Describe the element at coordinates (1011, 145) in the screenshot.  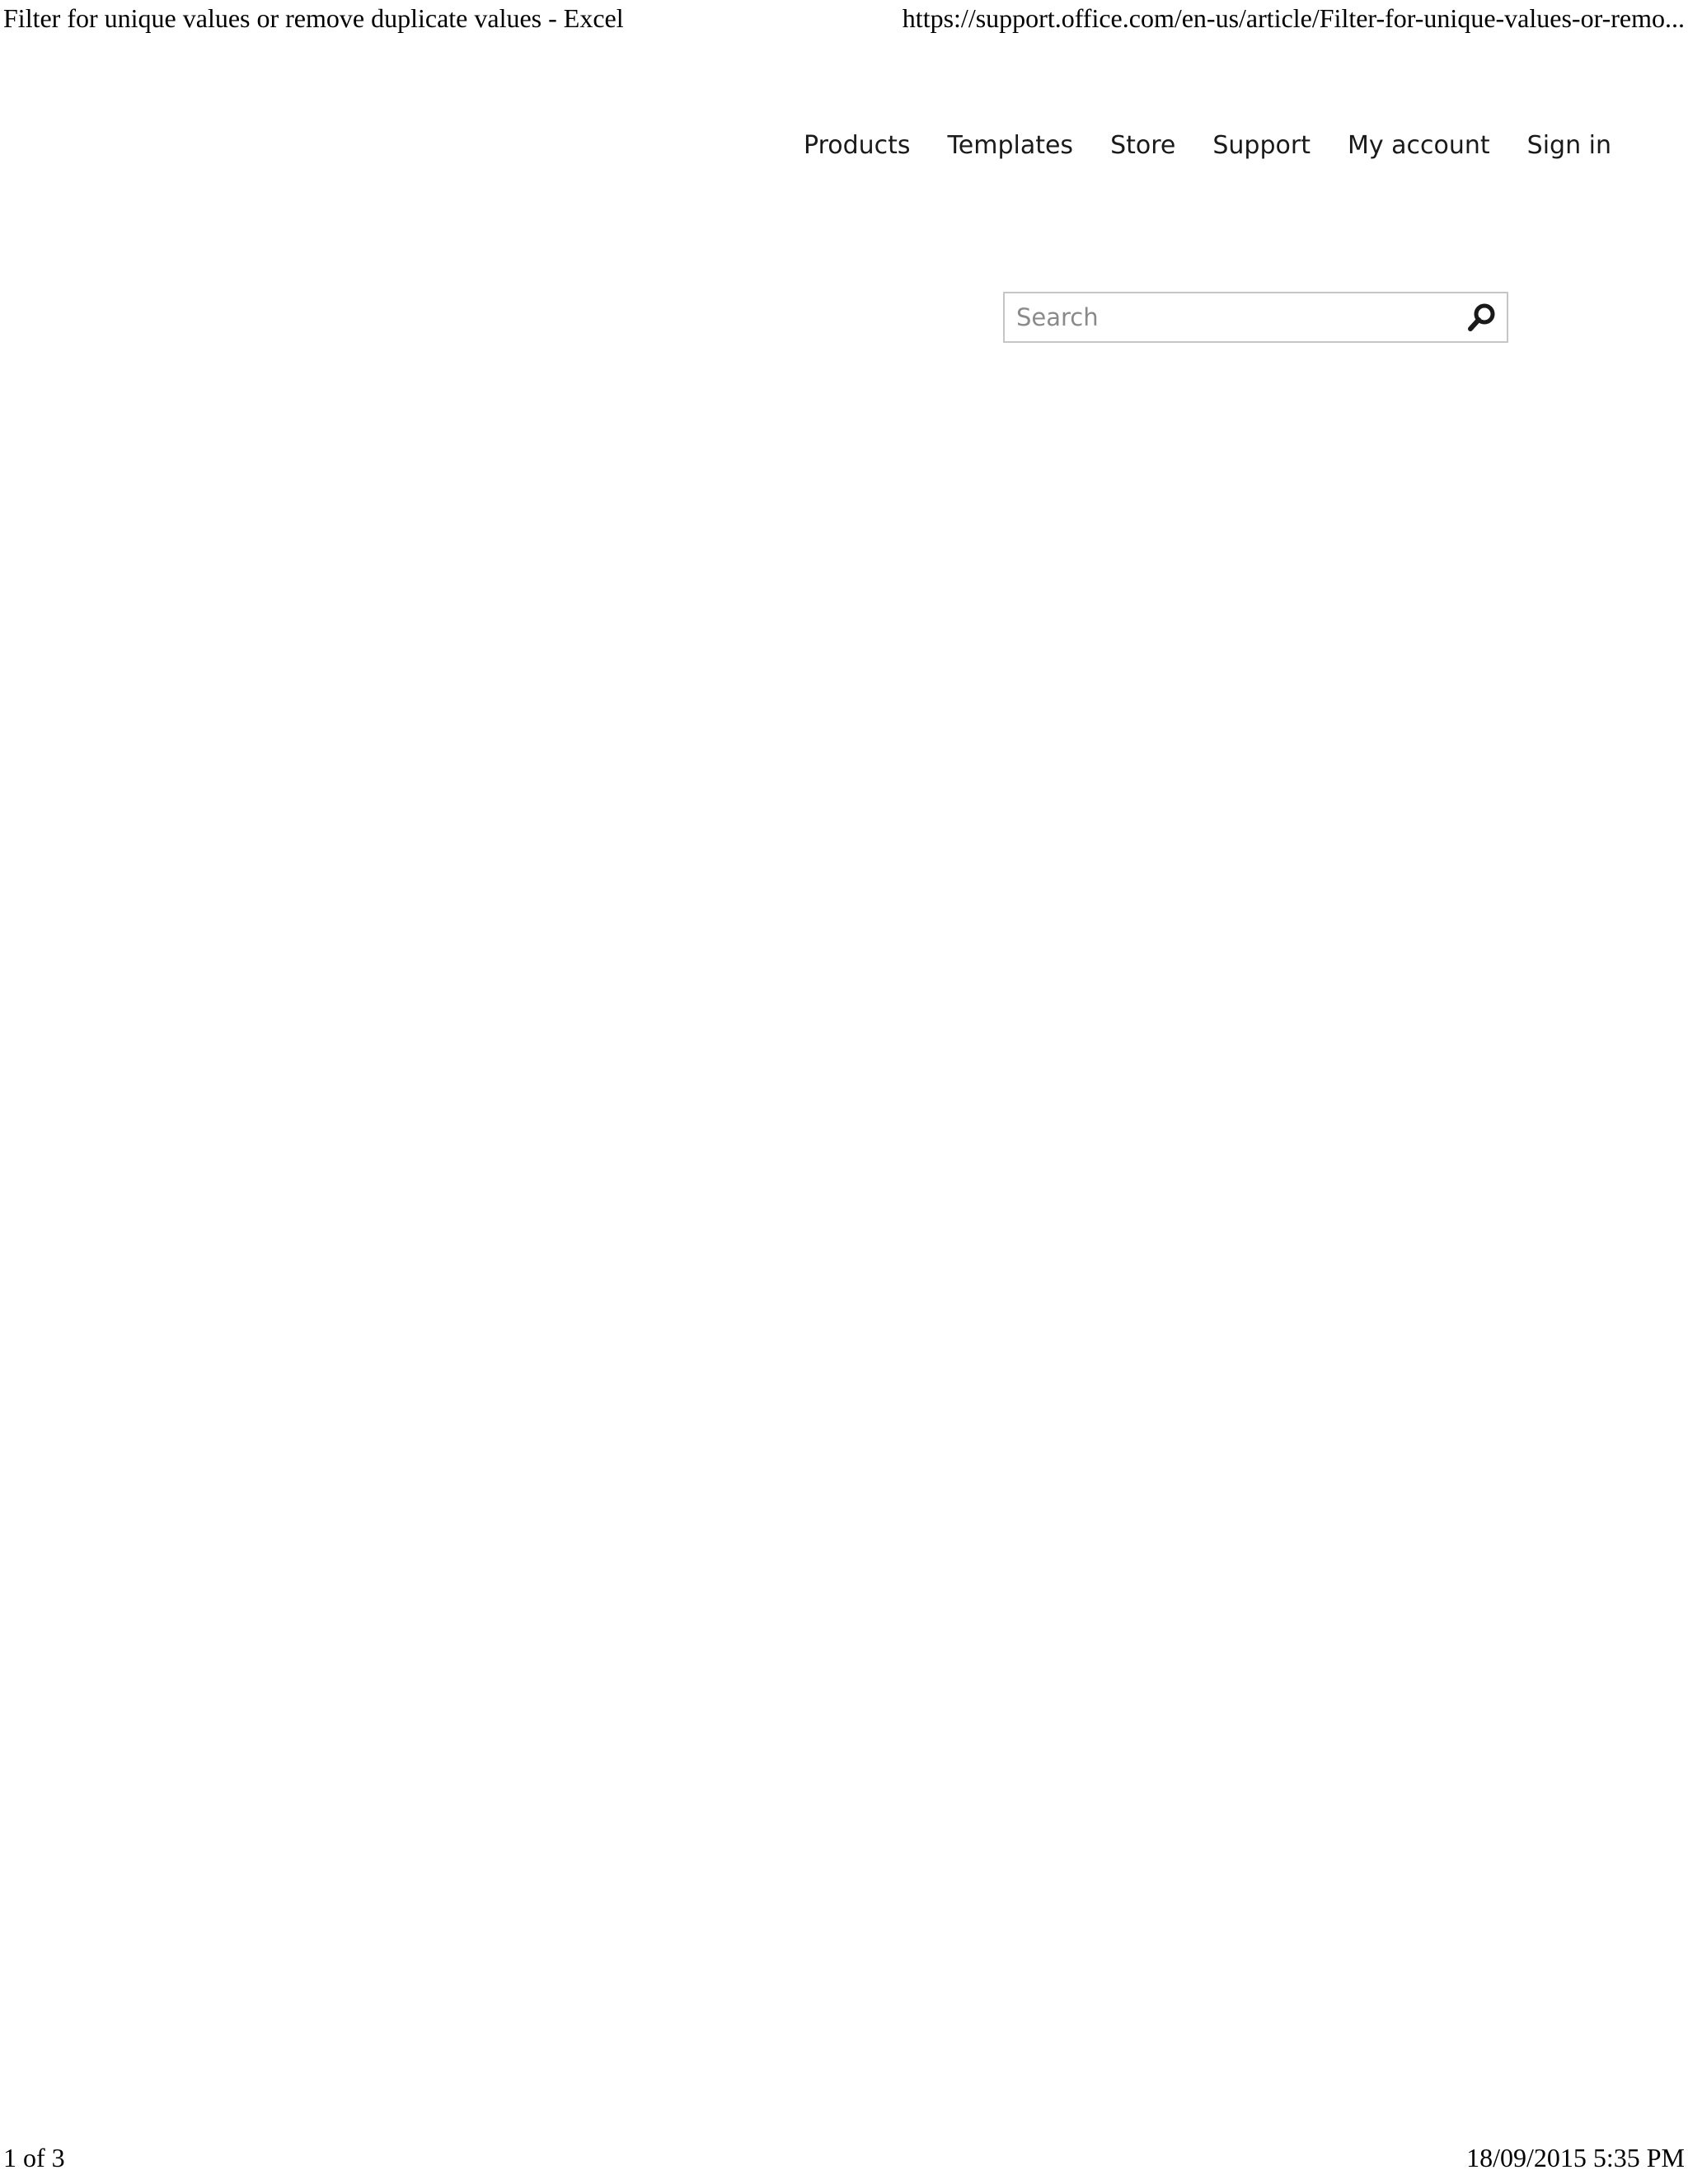
I see `nav-item-templates: Templates` at that location.